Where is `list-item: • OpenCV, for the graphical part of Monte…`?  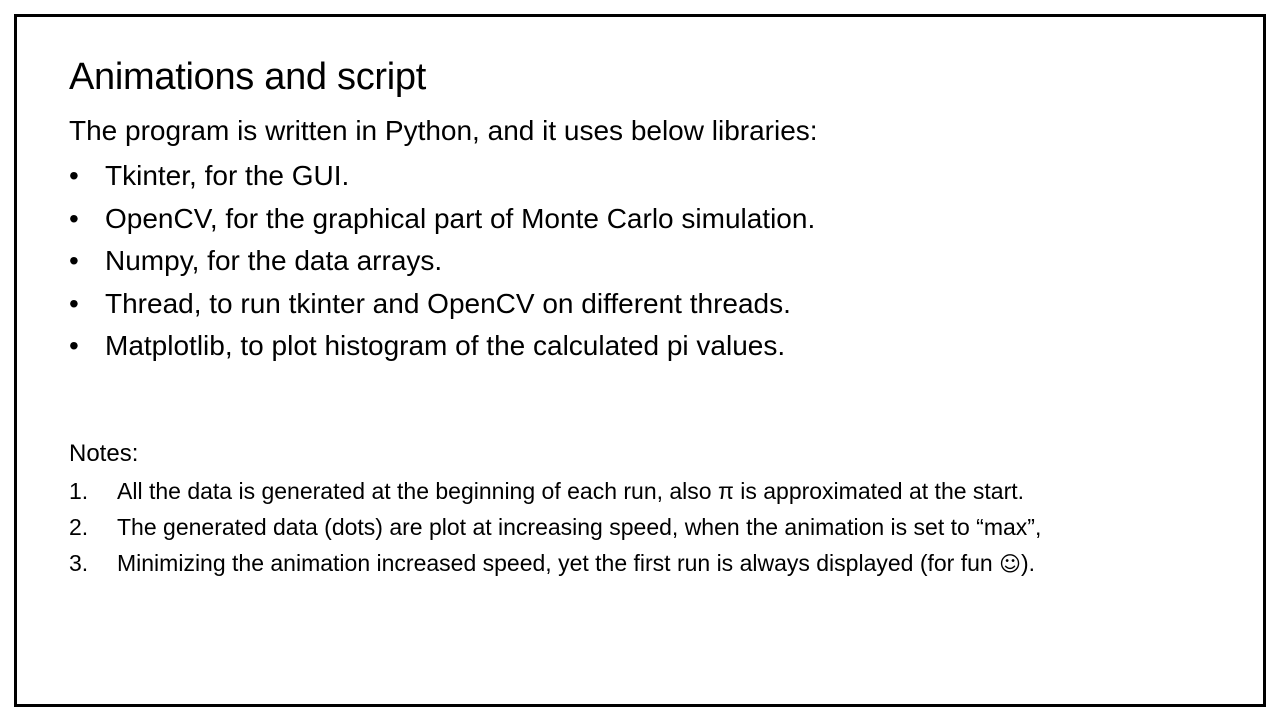 list-item: • OpenCV, for the graphical part of Monte… is located at coordinates (442, 219).